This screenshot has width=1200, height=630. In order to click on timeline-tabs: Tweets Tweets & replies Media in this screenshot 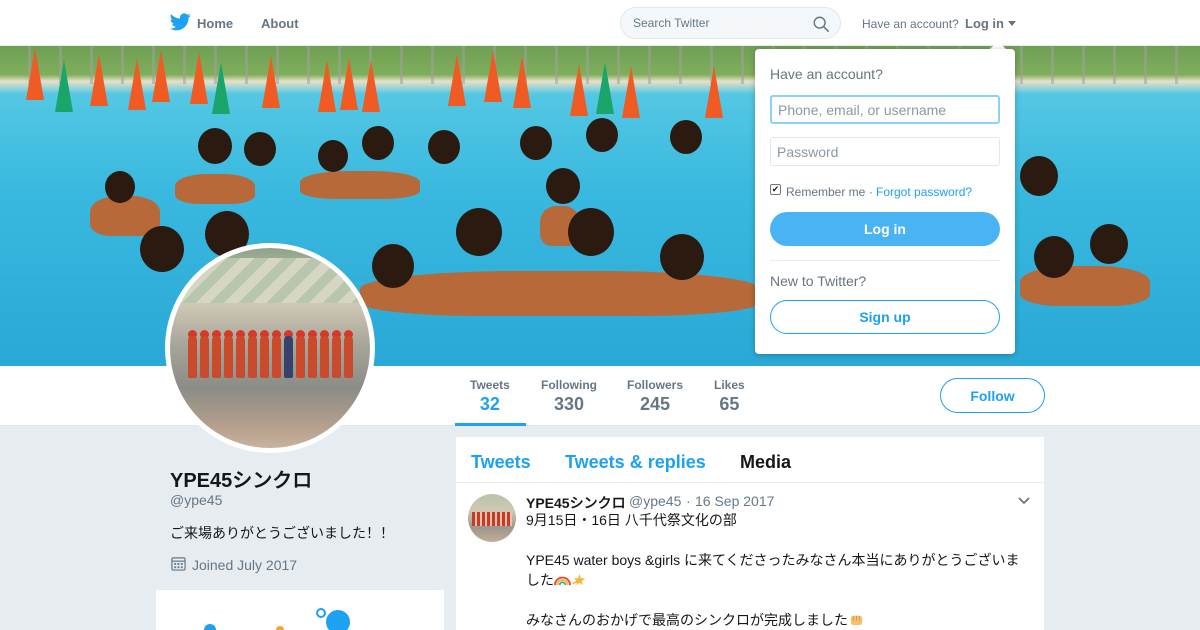, I will do `click(750, 460)`.